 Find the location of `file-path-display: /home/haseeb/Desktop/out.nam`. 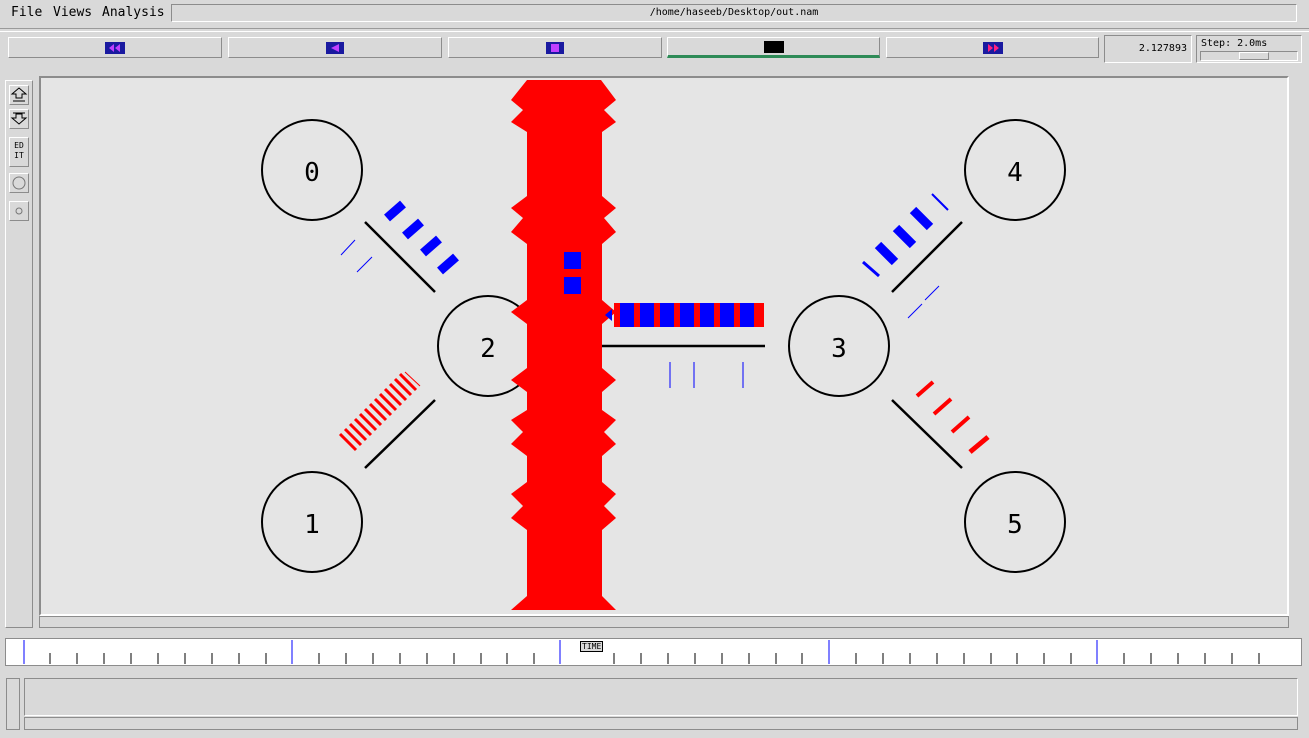

file-path-display: /home/haseeb/Desktop/out.nam is located at coordinates (734, 13).